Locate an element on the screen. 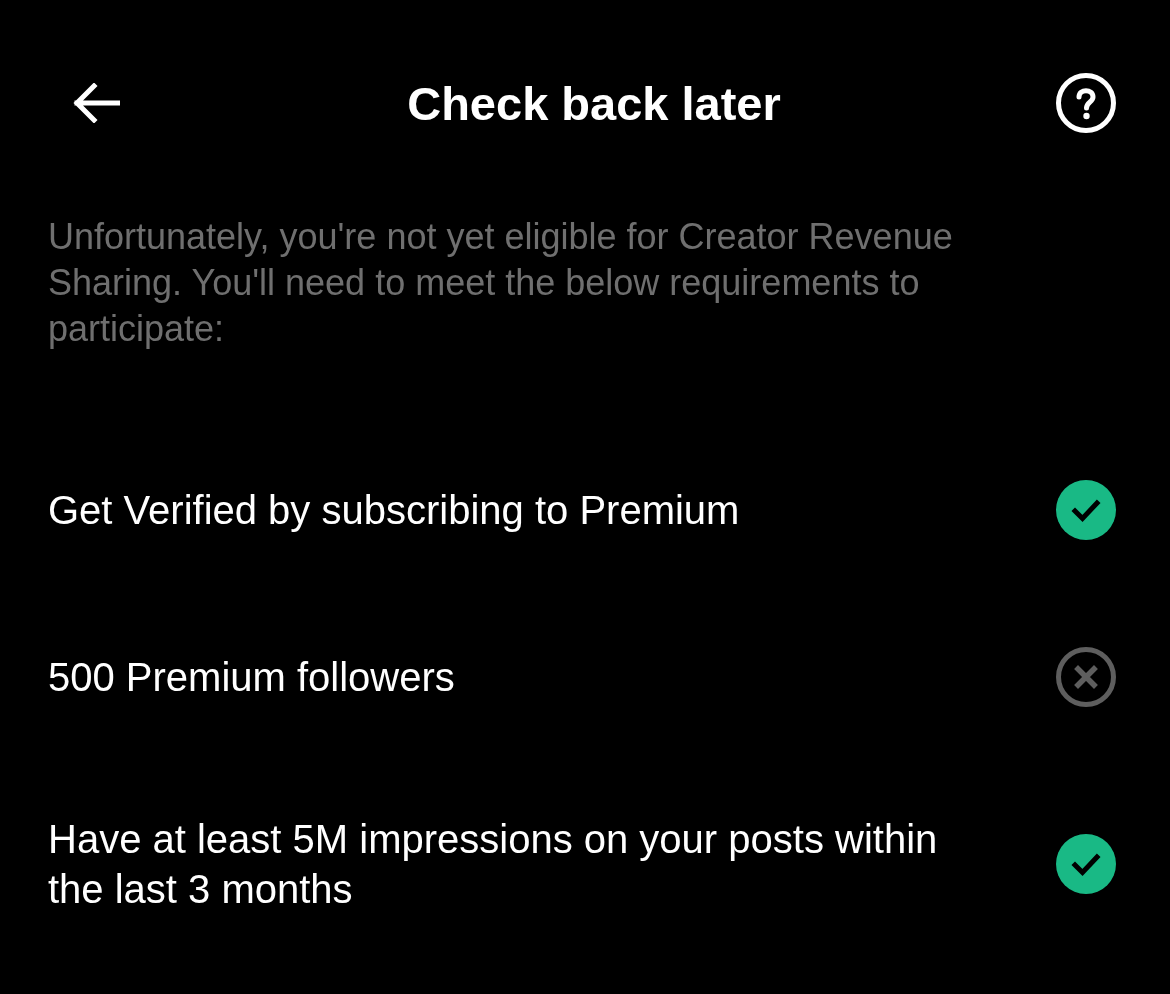 The height and width of the screenshot is (994, 1170). back-arrow-icon is located at coordinates (96, 103).